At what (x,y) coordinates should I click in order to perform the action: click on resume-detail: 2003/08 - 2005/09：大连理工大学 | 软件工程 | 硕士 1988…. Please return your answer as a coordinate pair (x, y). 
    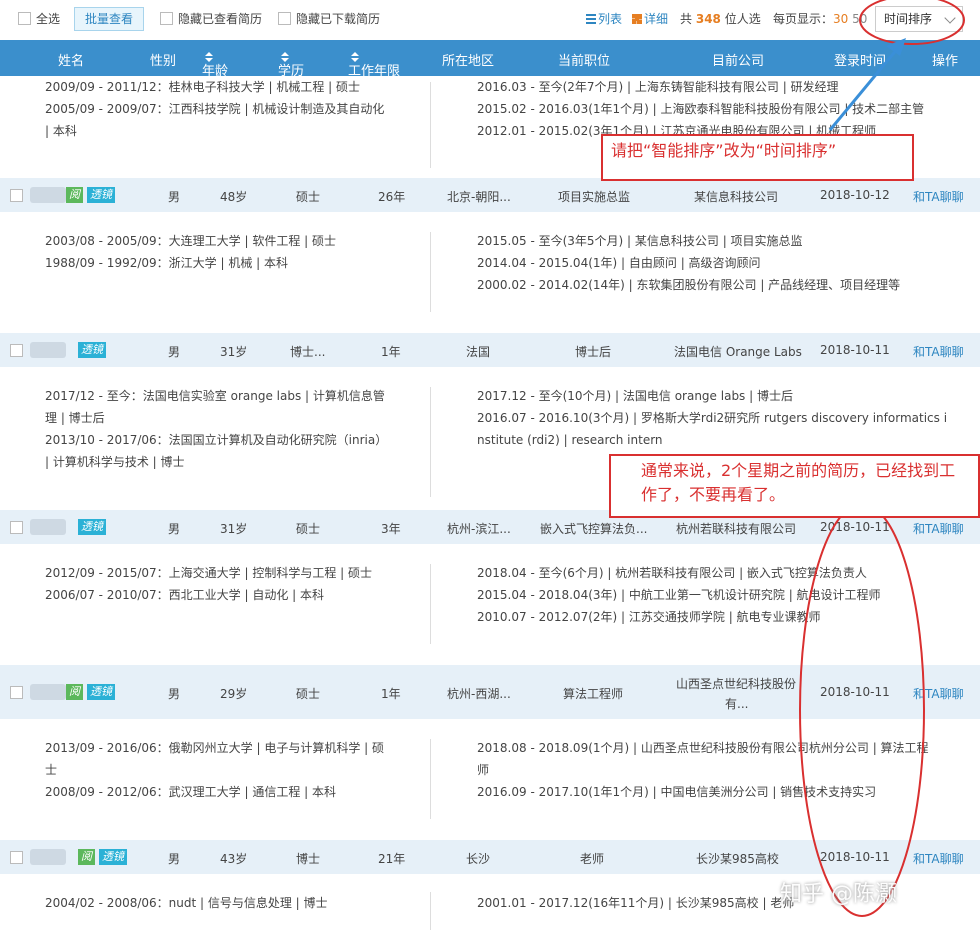
    Looking at the image, I should click on (490, 272).